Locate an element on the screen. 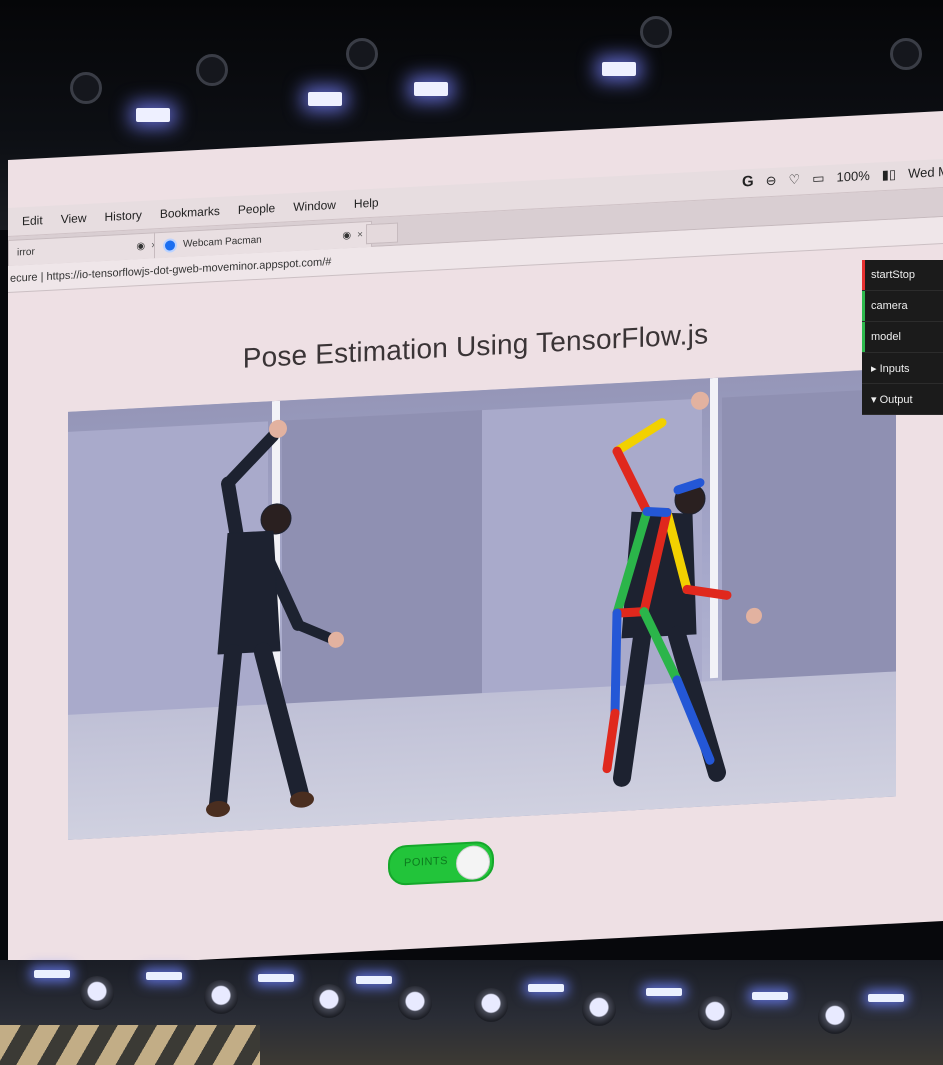 The height and width of the screenshot is (1065, 943). menu-bookmarks: Bookmarks is located at coordinates (190, 212).